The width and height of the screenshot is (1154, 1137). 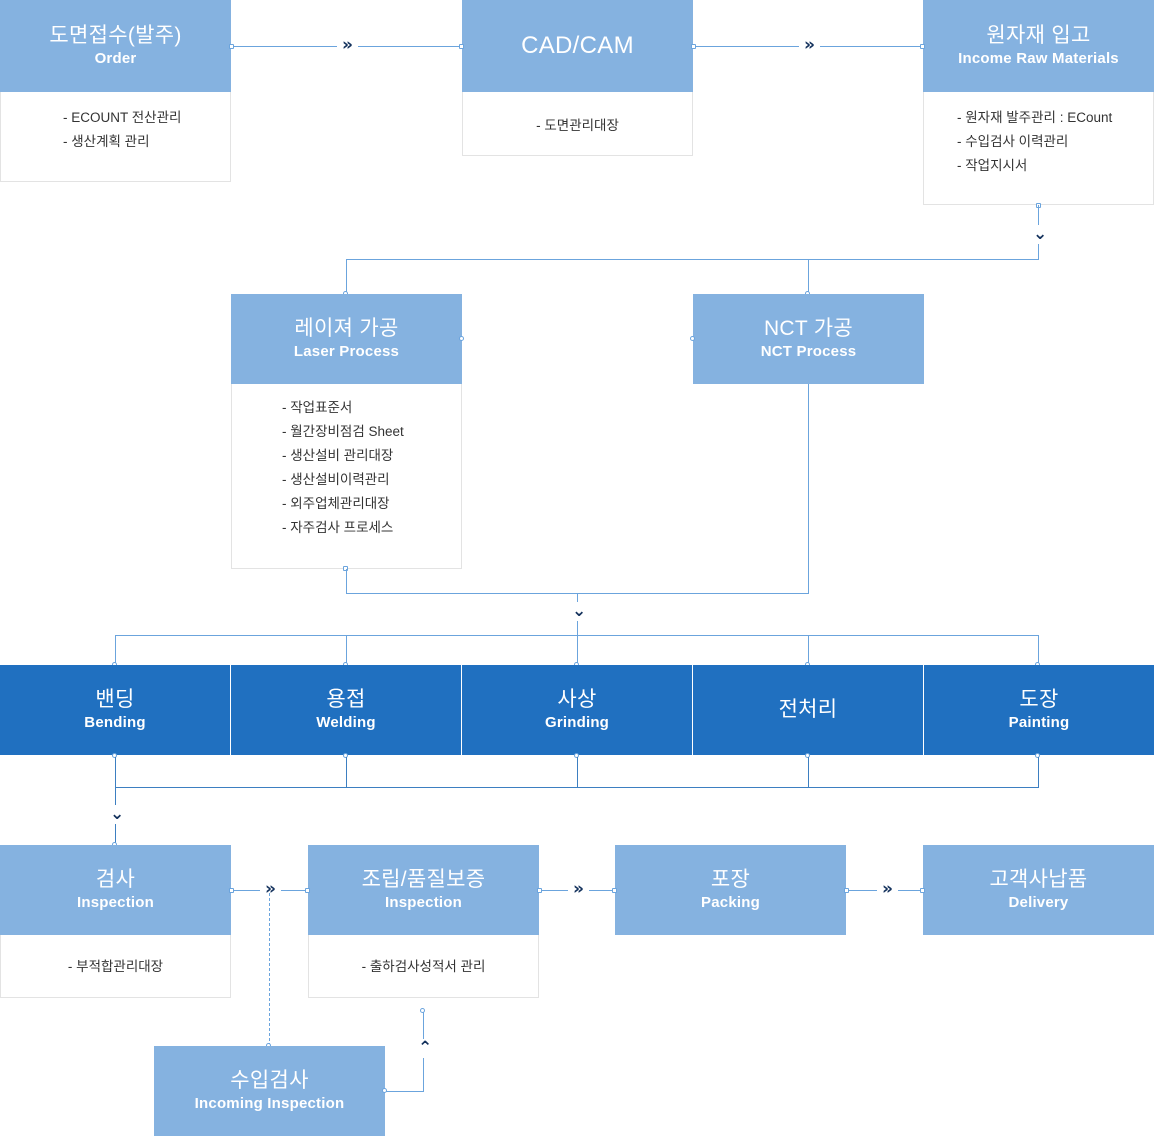 What do you see at coordinates (423, 880) in the screenshot?
I see `node-assembly-qa-title-kr: 조립/품질보증` at bounding box center [423, 880].